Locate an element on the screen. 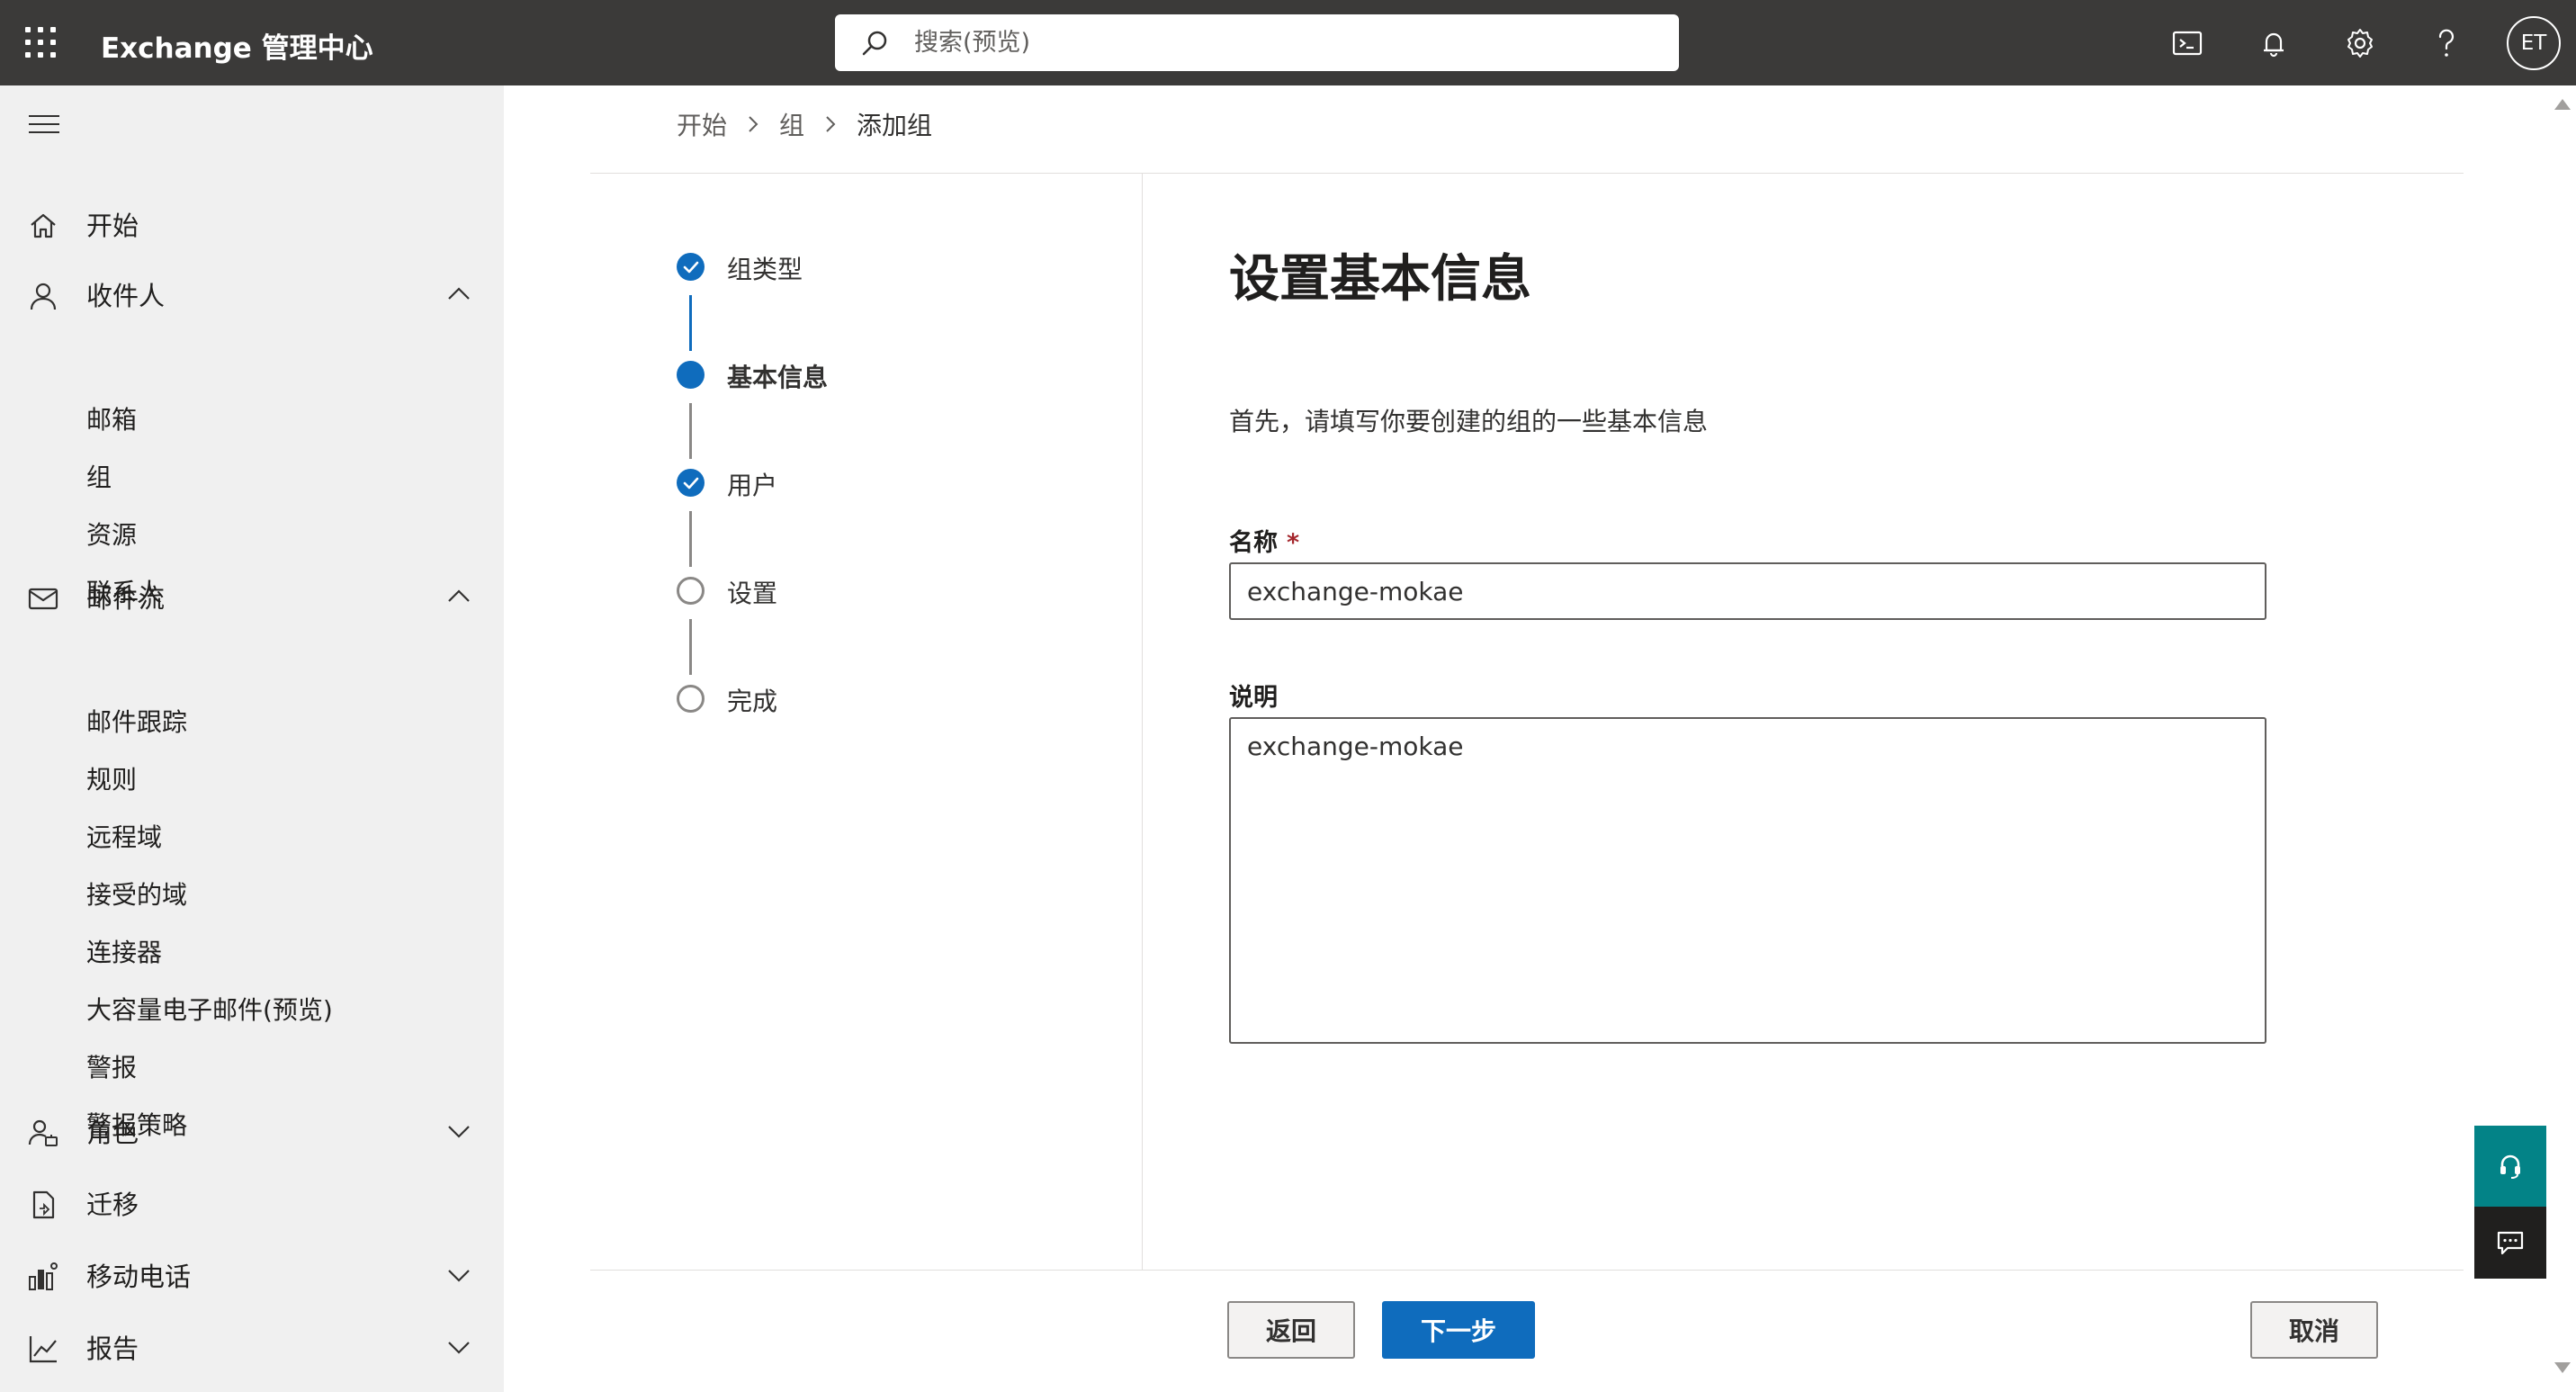 This screenshot has width=2576, height=1392. help-icon is located at coordinates (2447, 43).